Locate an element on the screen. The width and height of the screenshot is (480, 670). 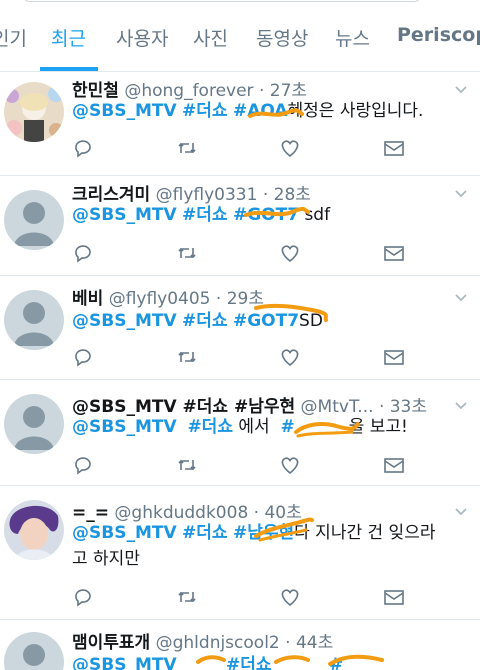
tweet-header: 베비 @flyfly0405 · 29초 is located at coordinates (168, 296).